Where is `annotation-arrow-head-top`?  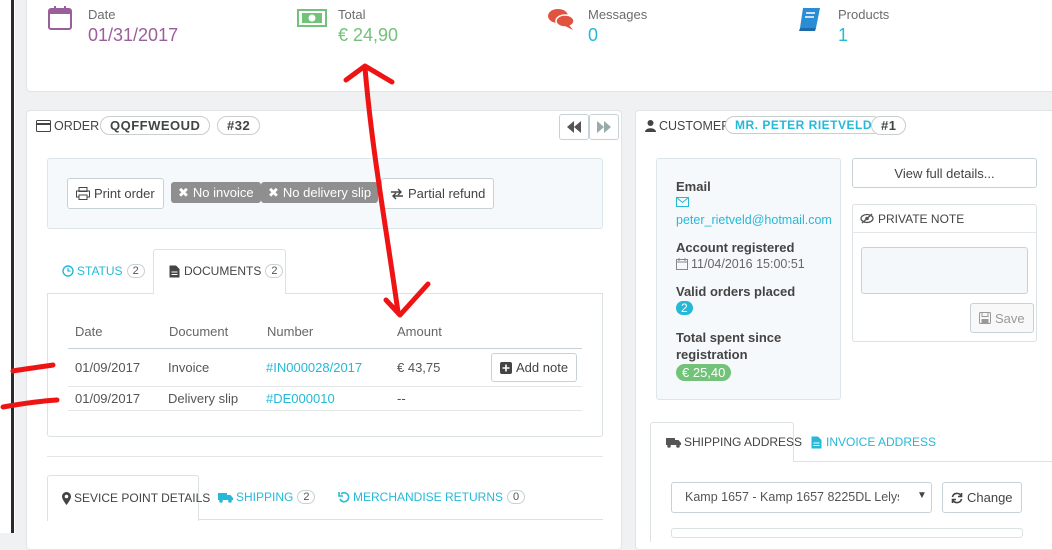 annotation-arrow-head-top is located at coordinates (369, 74).